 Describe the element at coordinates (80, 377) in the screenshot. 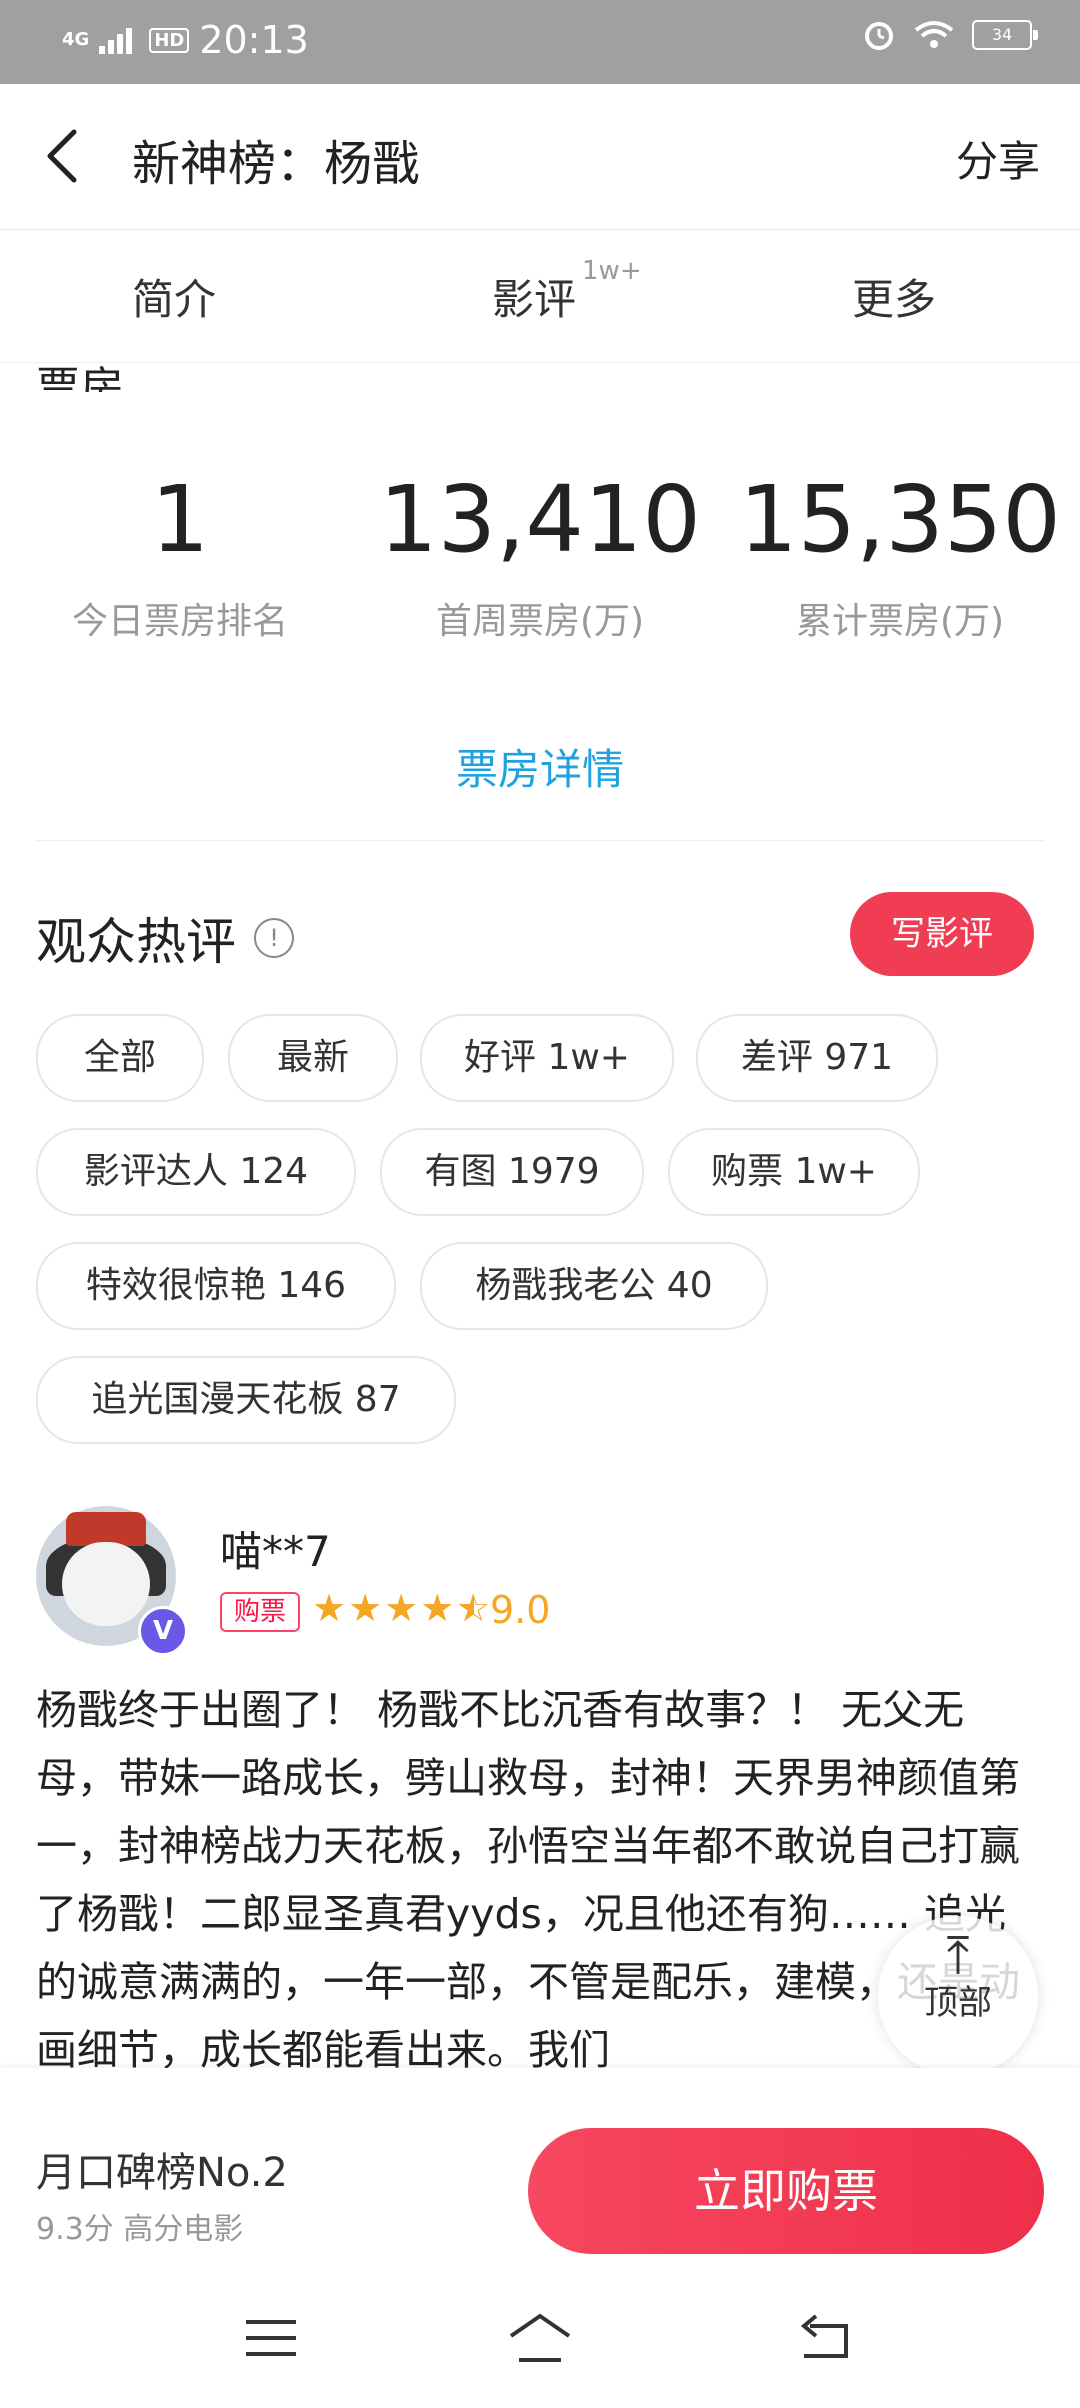

I see `box-office-section-title: 票房` at that location.